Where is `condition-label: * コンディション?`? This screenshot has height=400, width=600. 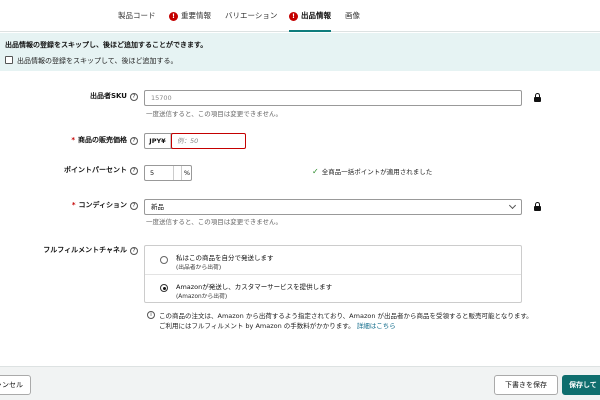 condition-label: * コンディション? is located at coordinates (105, 205).